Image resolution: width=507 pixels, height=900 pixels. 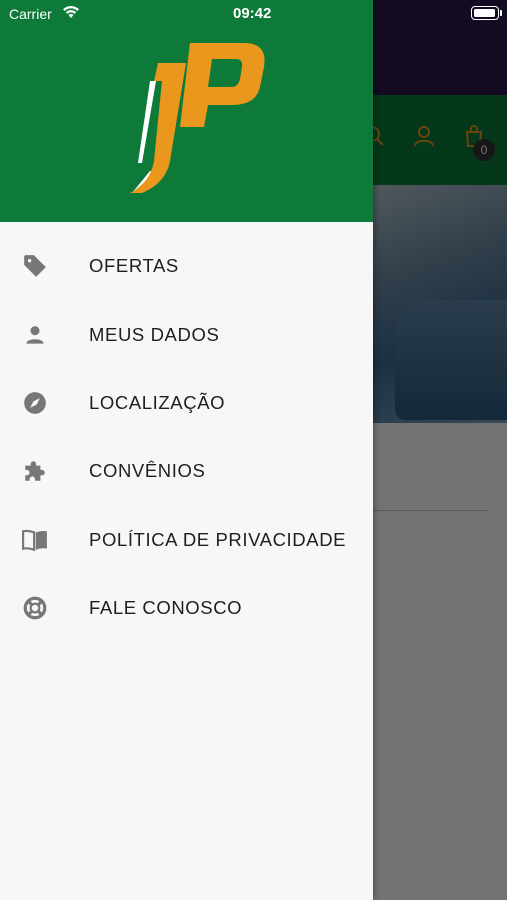 What do you see at coordinates (35, 403) in the screenshot?
I see `compass-icon` at bounding box center [35, 403].